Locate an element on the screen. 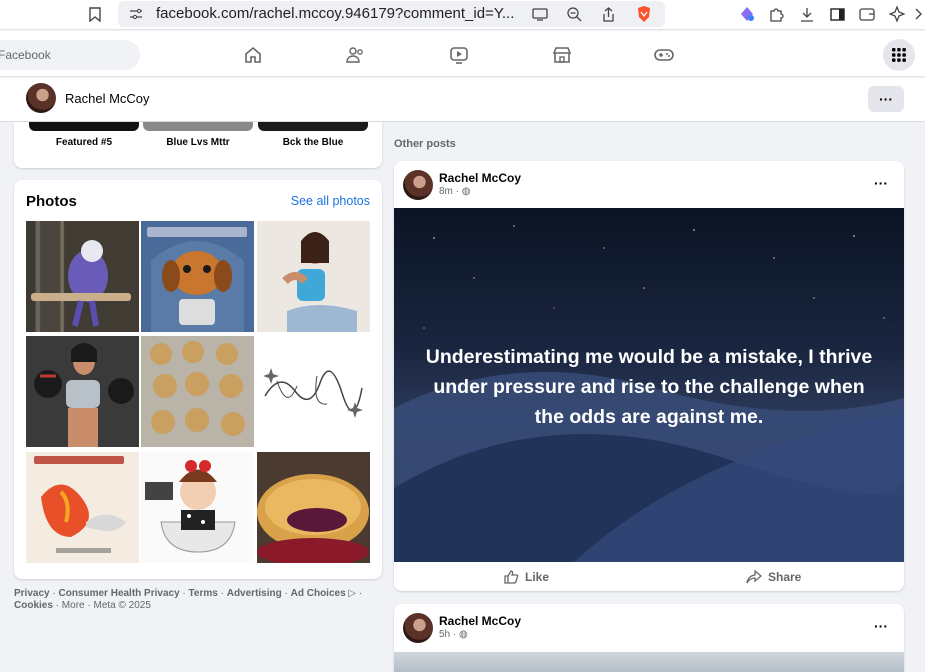  profile-more-button: ··· is located at coordinates (886, 99).